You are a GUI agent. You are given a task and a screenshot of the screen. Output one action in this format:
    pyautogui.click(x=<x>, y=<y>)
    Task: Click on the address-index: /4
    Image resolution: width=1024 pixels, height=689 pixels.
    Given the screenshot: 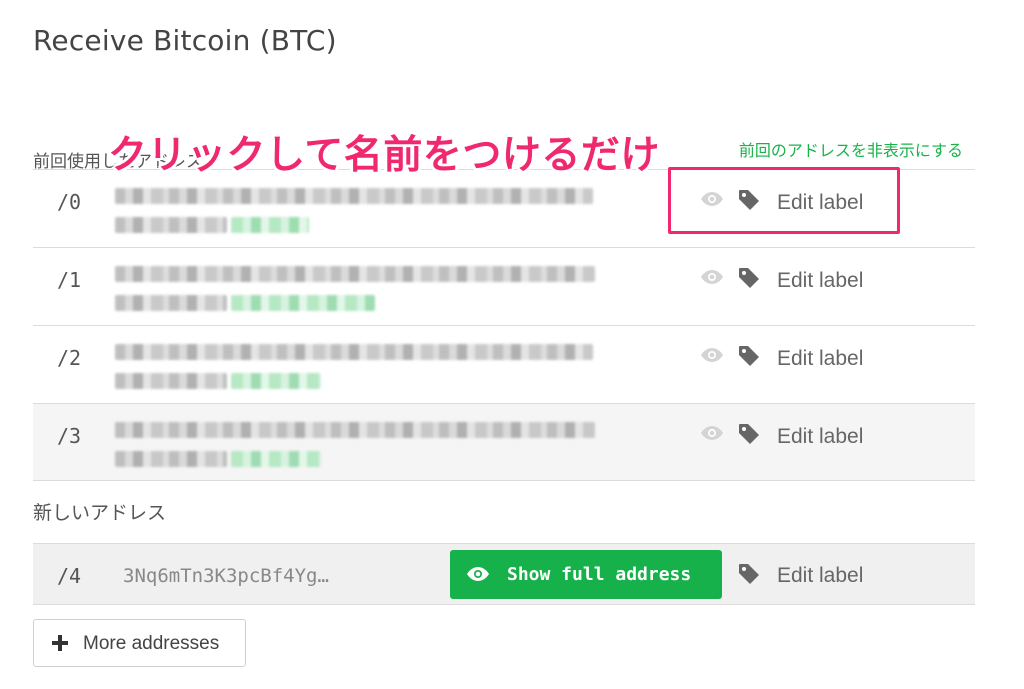 What is the action you would take?
    pyautogui.click(x=69, y=576)
    